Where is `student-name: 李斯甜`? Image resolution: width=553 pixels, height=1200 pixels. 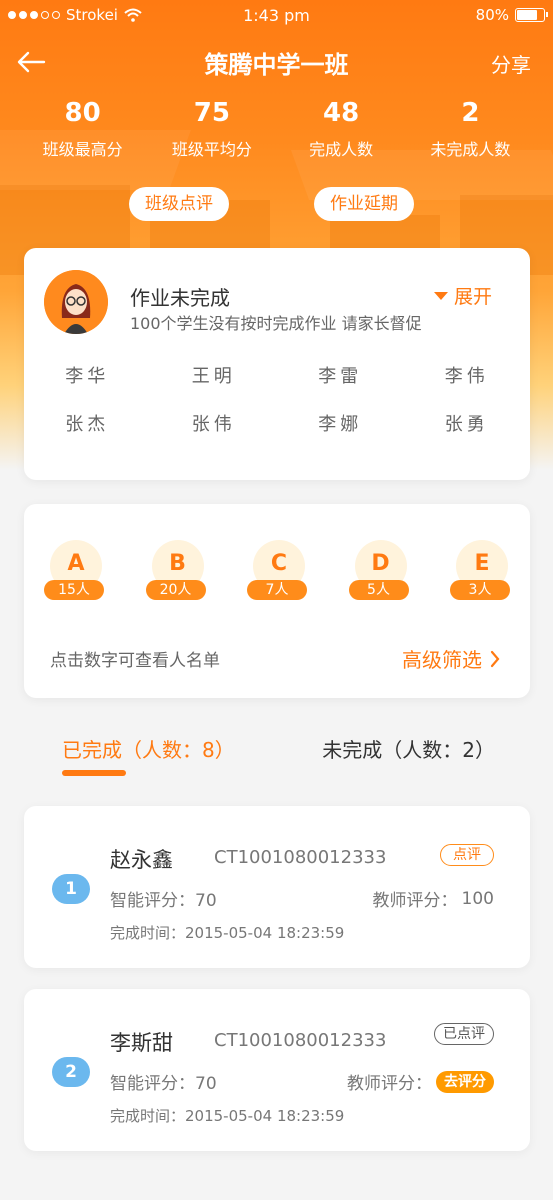 student-name: 李斯甜 is located at coordinates (141, 1043).